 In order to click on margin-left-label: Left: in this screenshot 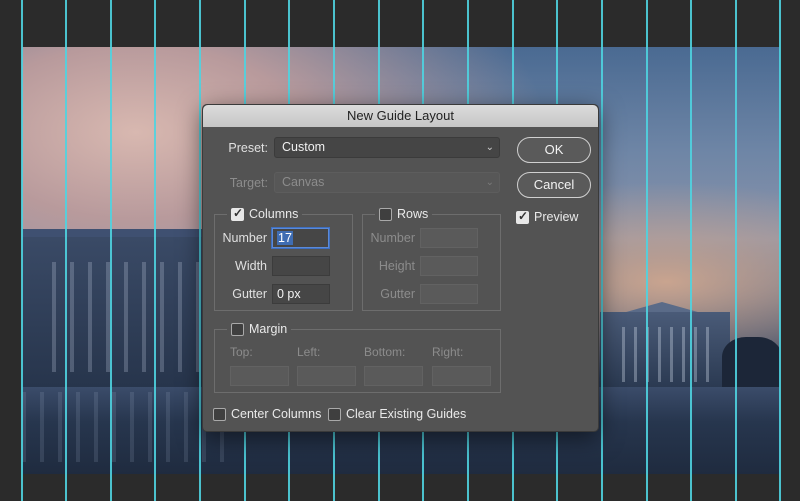, I will do `click(309, 352)`.